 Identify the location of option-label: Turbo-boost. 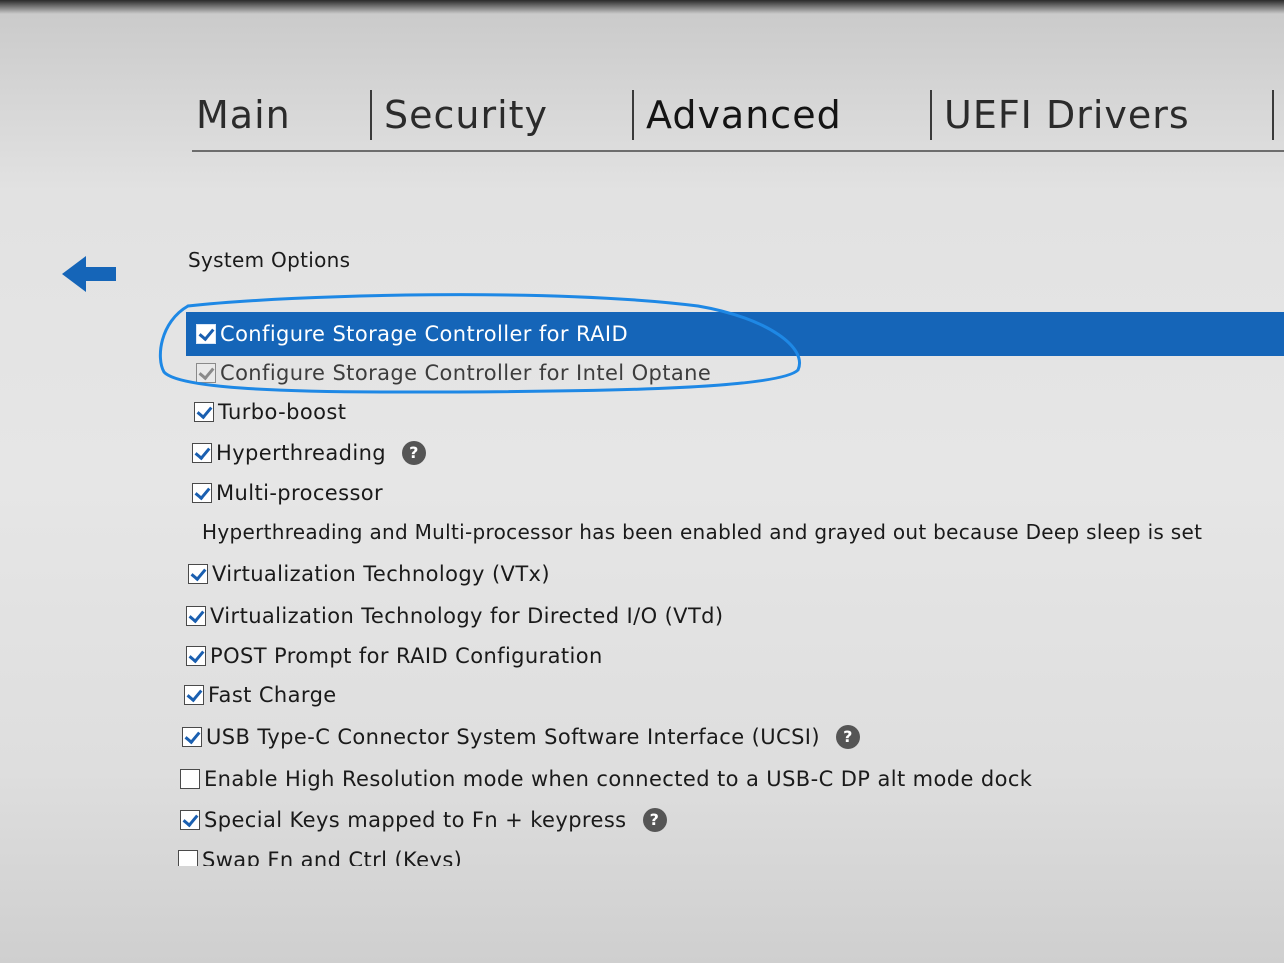
(282, 412).